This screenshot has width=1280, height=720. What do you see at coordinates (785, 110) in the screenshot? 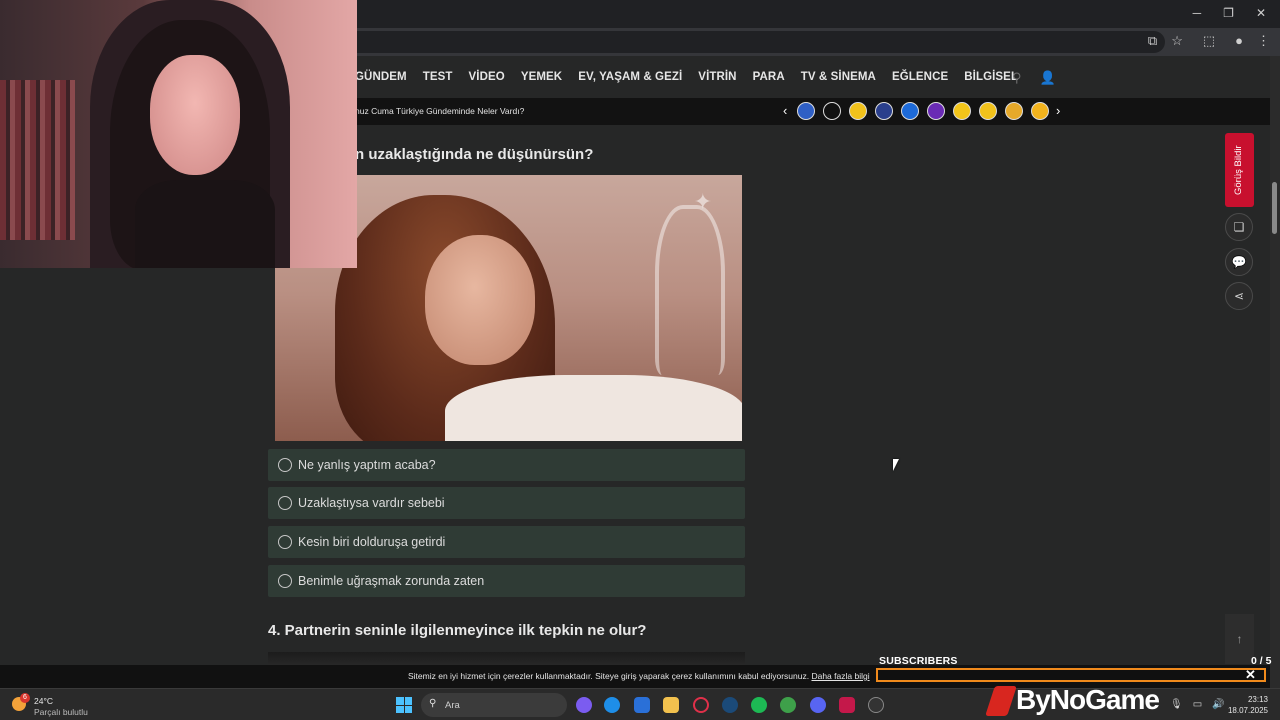
I see `ticker-prev-icon: ‹` at bounding box center [785, 110].